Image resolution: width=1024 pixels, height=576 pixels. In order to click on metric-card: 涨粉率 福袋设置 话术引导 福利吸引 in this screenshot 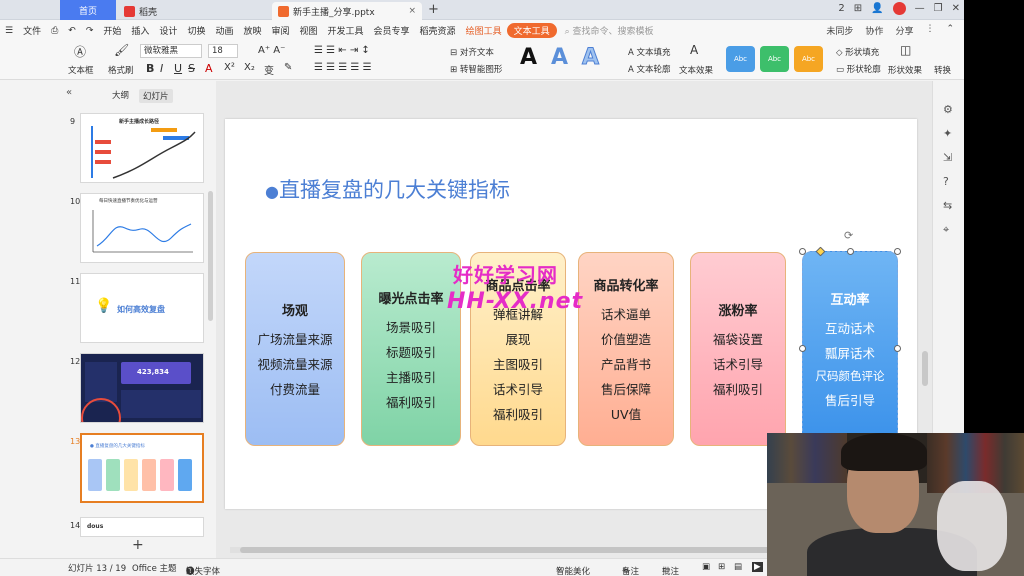, I will do `click(738, 349)`.